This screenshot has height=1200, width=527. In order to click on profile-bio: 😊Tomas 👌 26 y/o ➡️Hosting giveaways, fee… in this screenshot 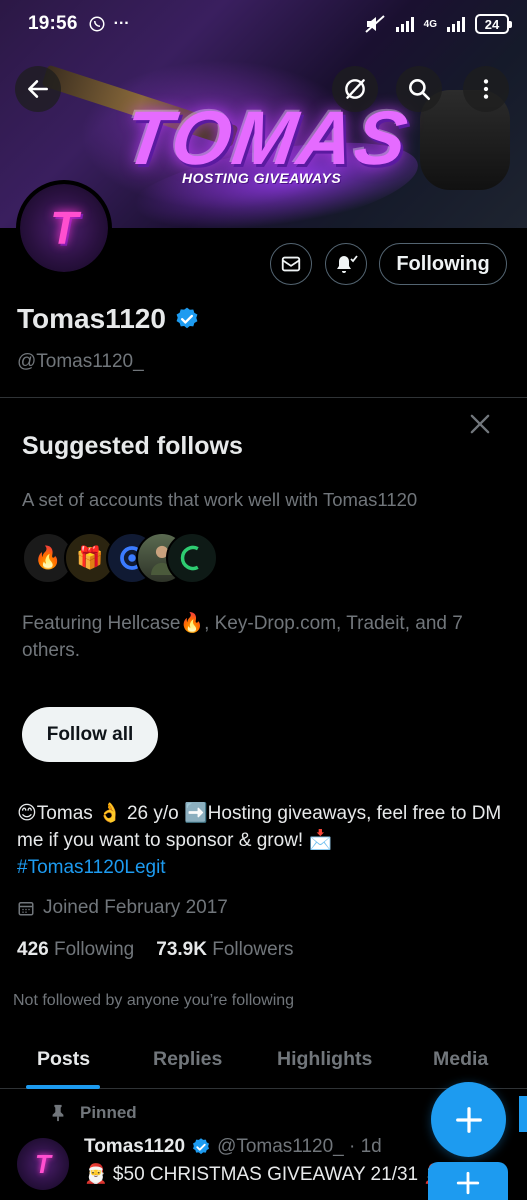, I will do `click(264, 840)`.